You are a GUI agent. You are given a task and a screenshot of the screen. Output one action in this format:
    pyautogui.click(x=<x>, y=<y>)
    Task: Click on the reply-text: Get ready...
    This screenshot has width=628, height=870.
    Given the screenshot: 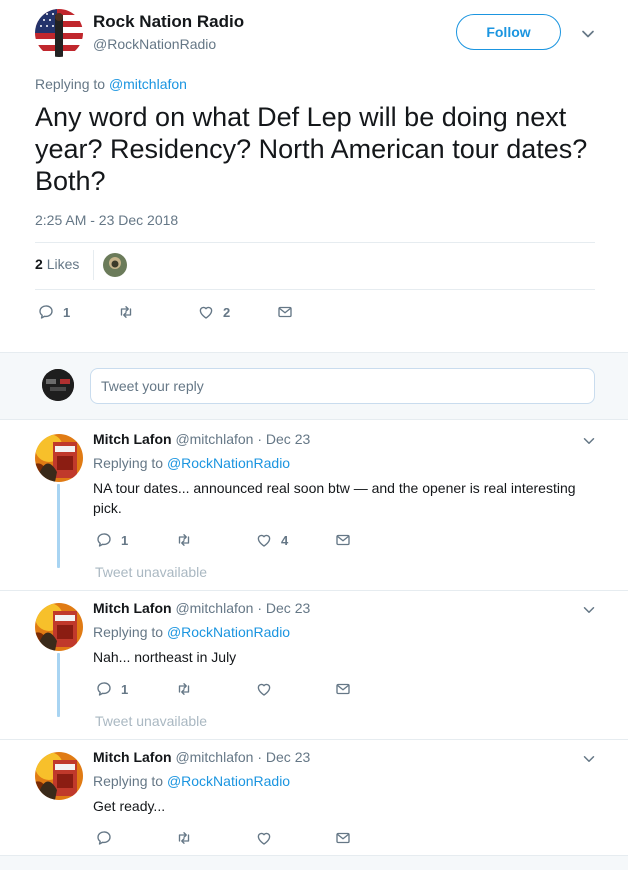 What is the action you would take?
    pyautogui.click(x=129, y=806)
    